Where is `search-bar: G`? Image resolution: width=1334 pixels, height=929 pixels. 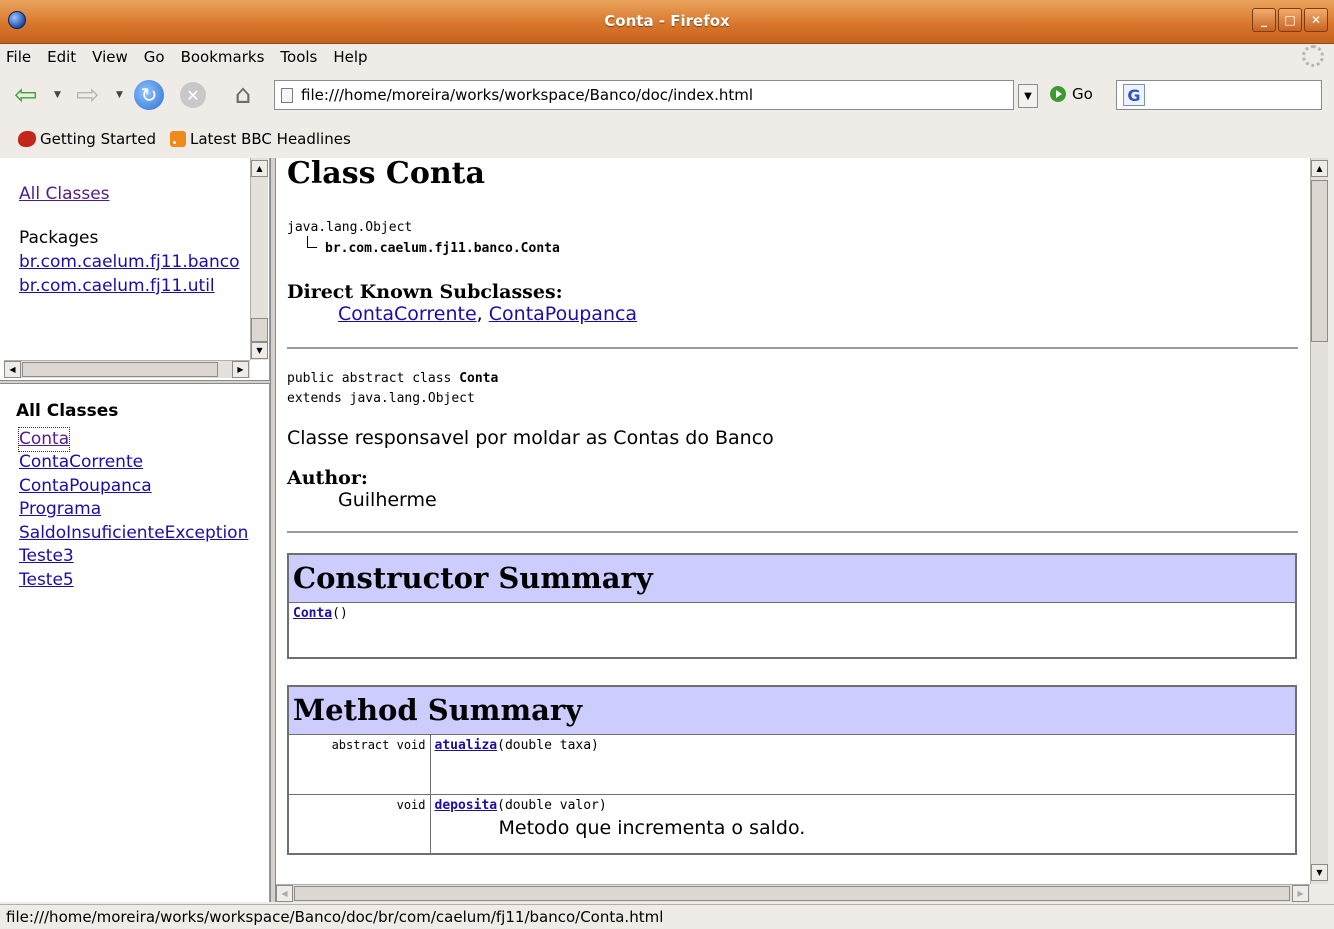 search-bar: G is located at coordinates (1219, 95).